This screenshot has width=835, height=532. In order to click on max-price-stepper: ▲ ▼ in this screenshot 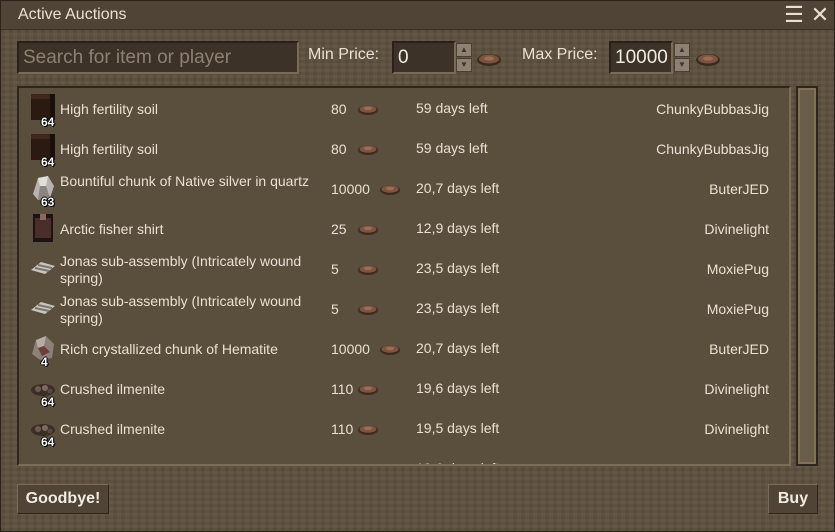, I will do `click(682, 58)`.